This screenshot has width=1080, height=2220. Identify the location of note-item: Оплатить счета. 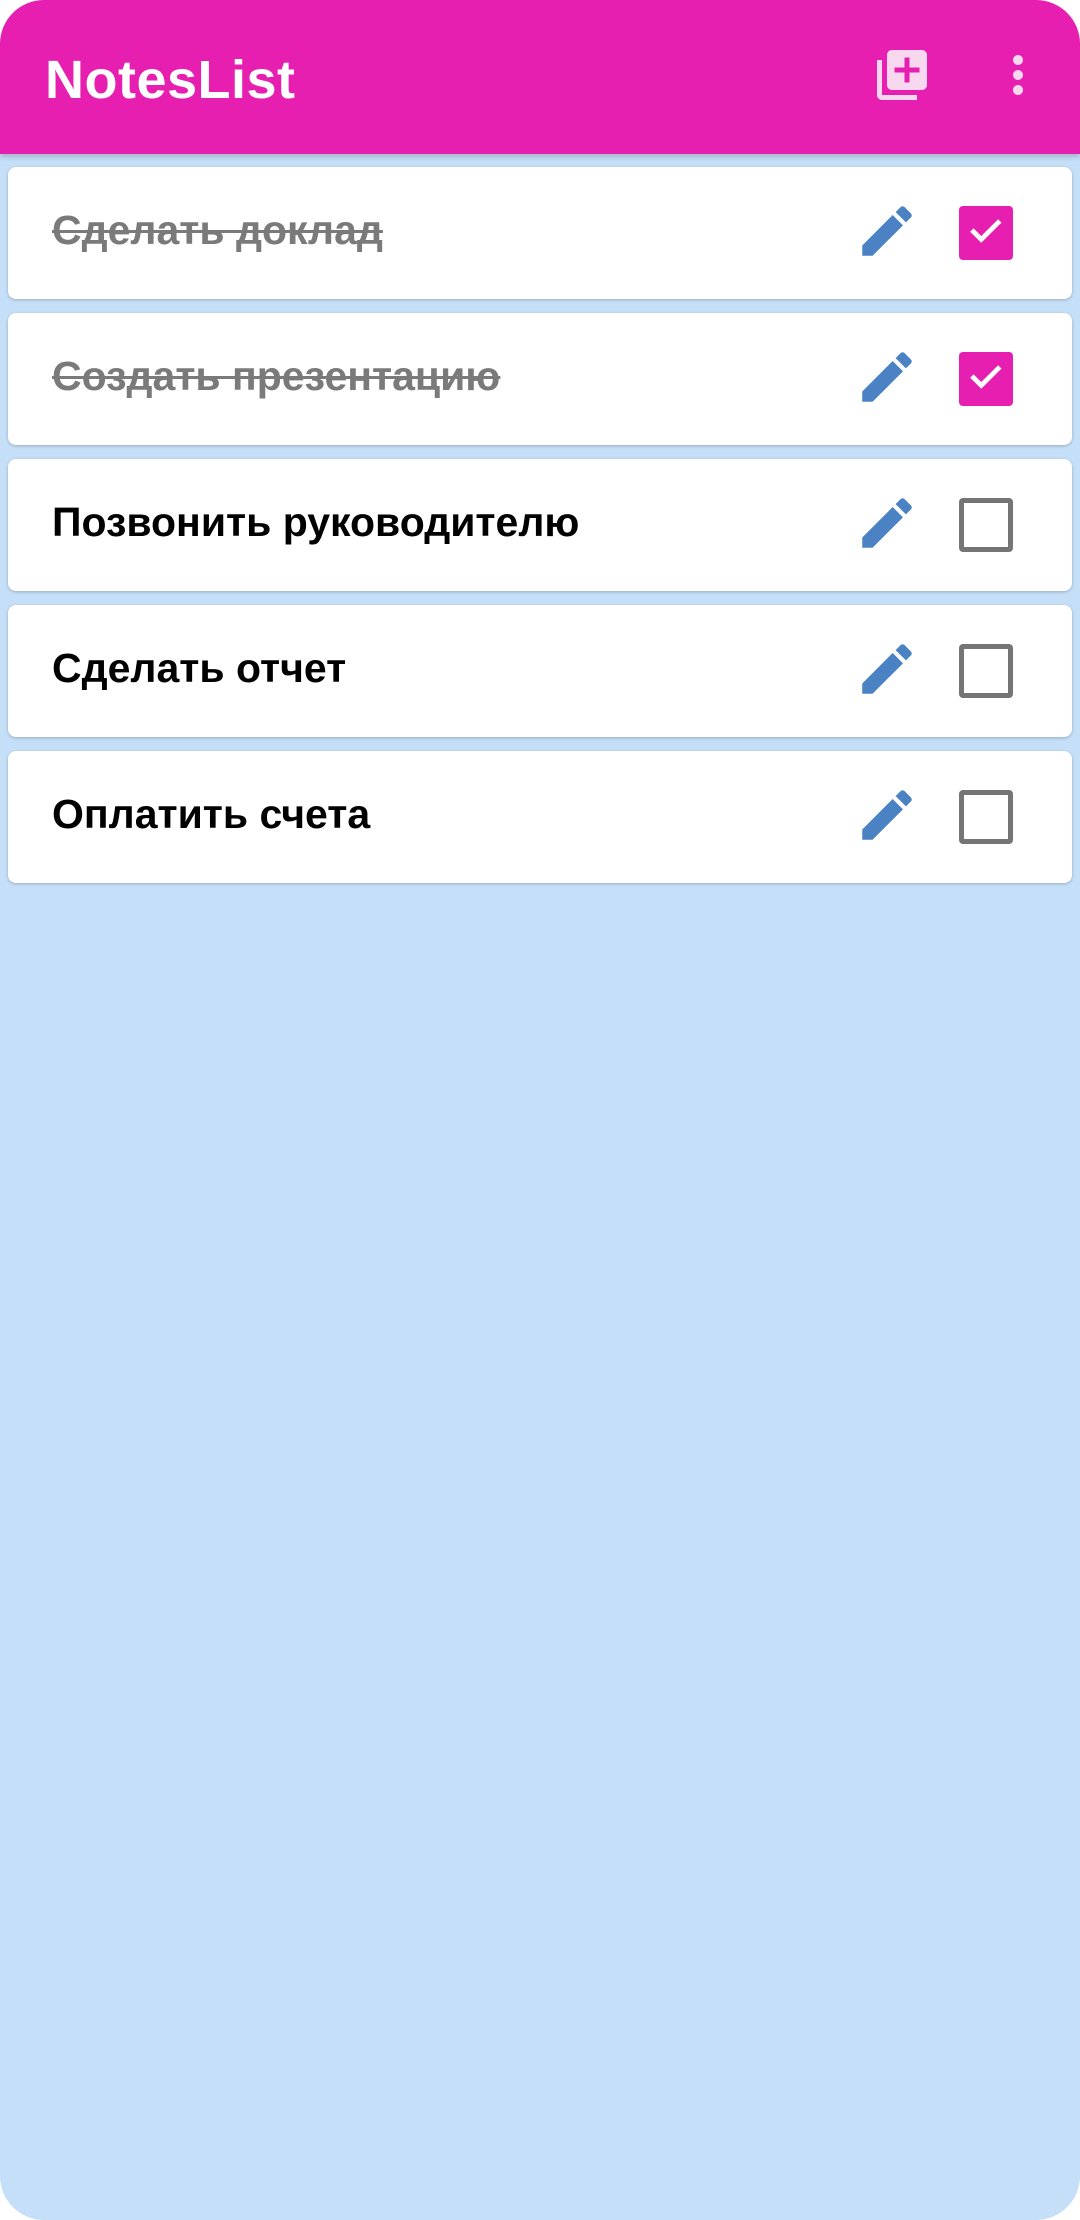
(540, 817).